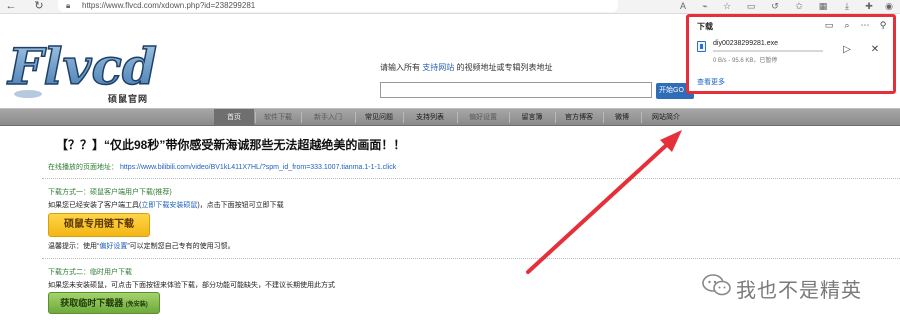 The image size is (900, 326). What do you see at coordinates (666, 117) in the screenshot?
I see `menu-item-about: 网站简介` at bounding box center [666, 117].